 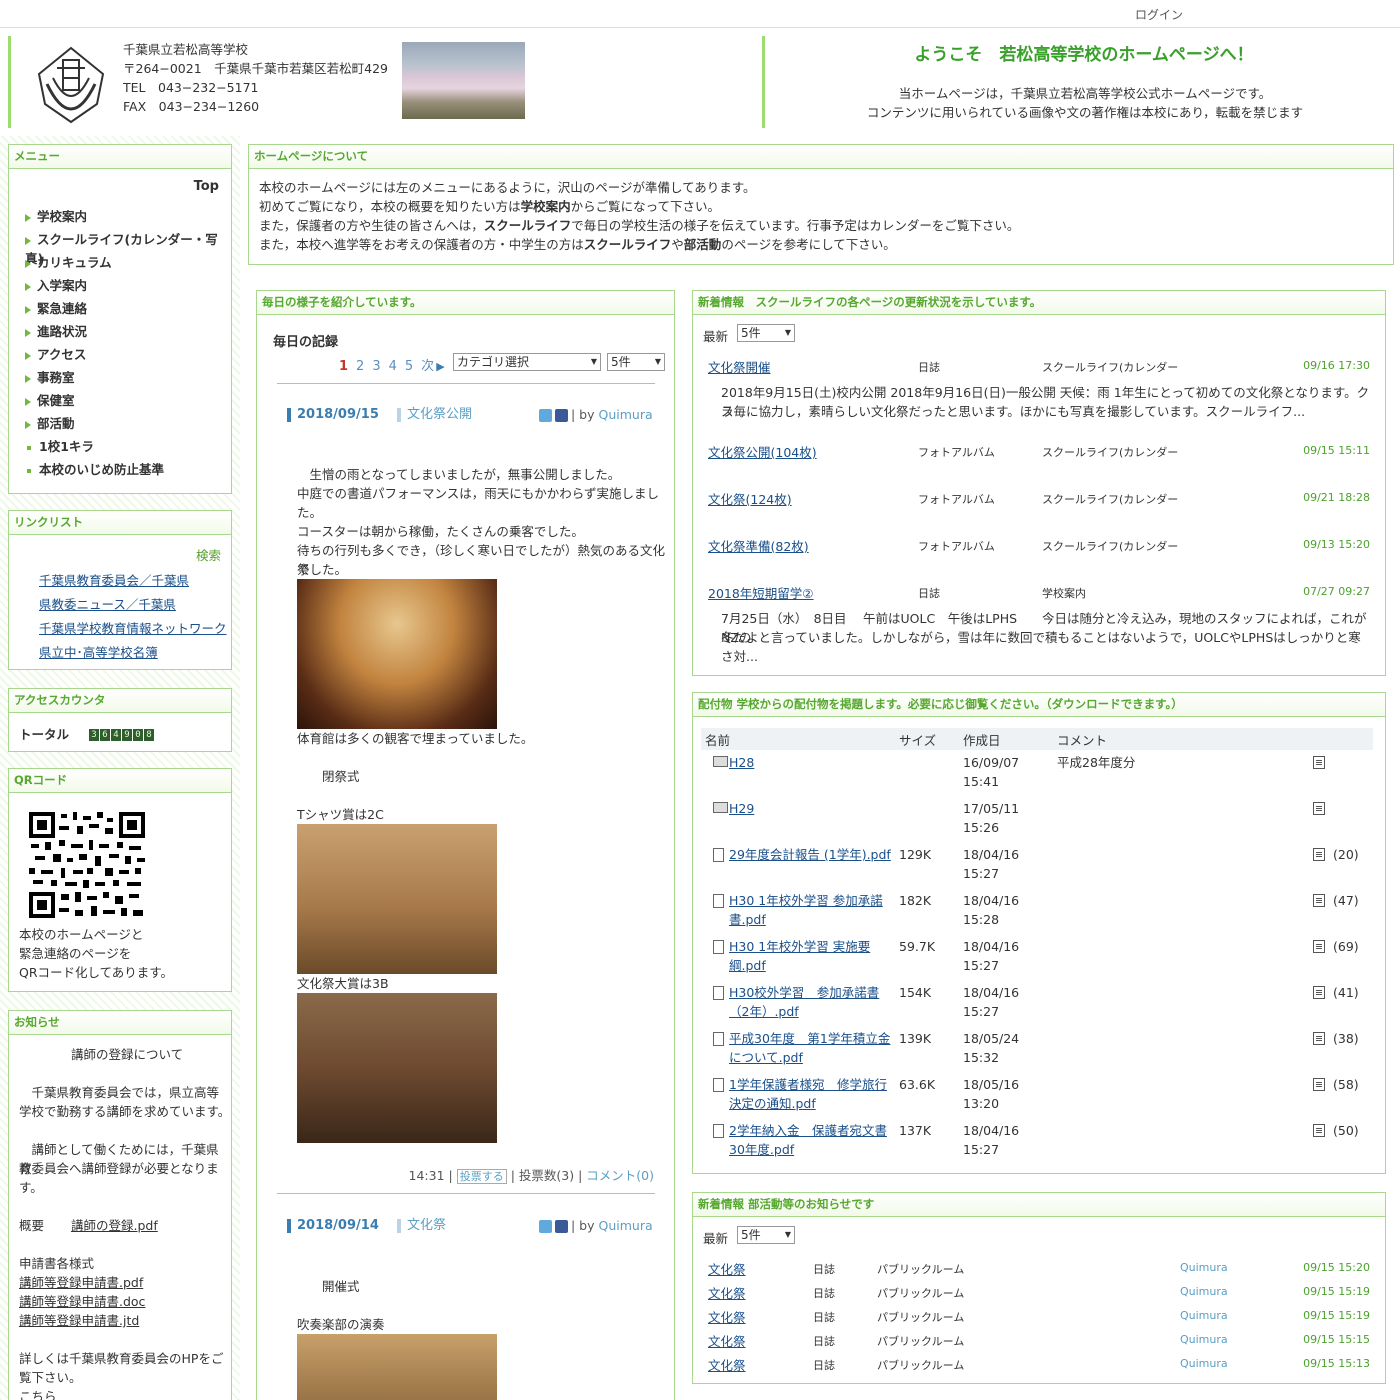 What do you see at coordinates (208, 554) in the screenshot?
I see `link-search: 検索` at bounding box center [208, 554].